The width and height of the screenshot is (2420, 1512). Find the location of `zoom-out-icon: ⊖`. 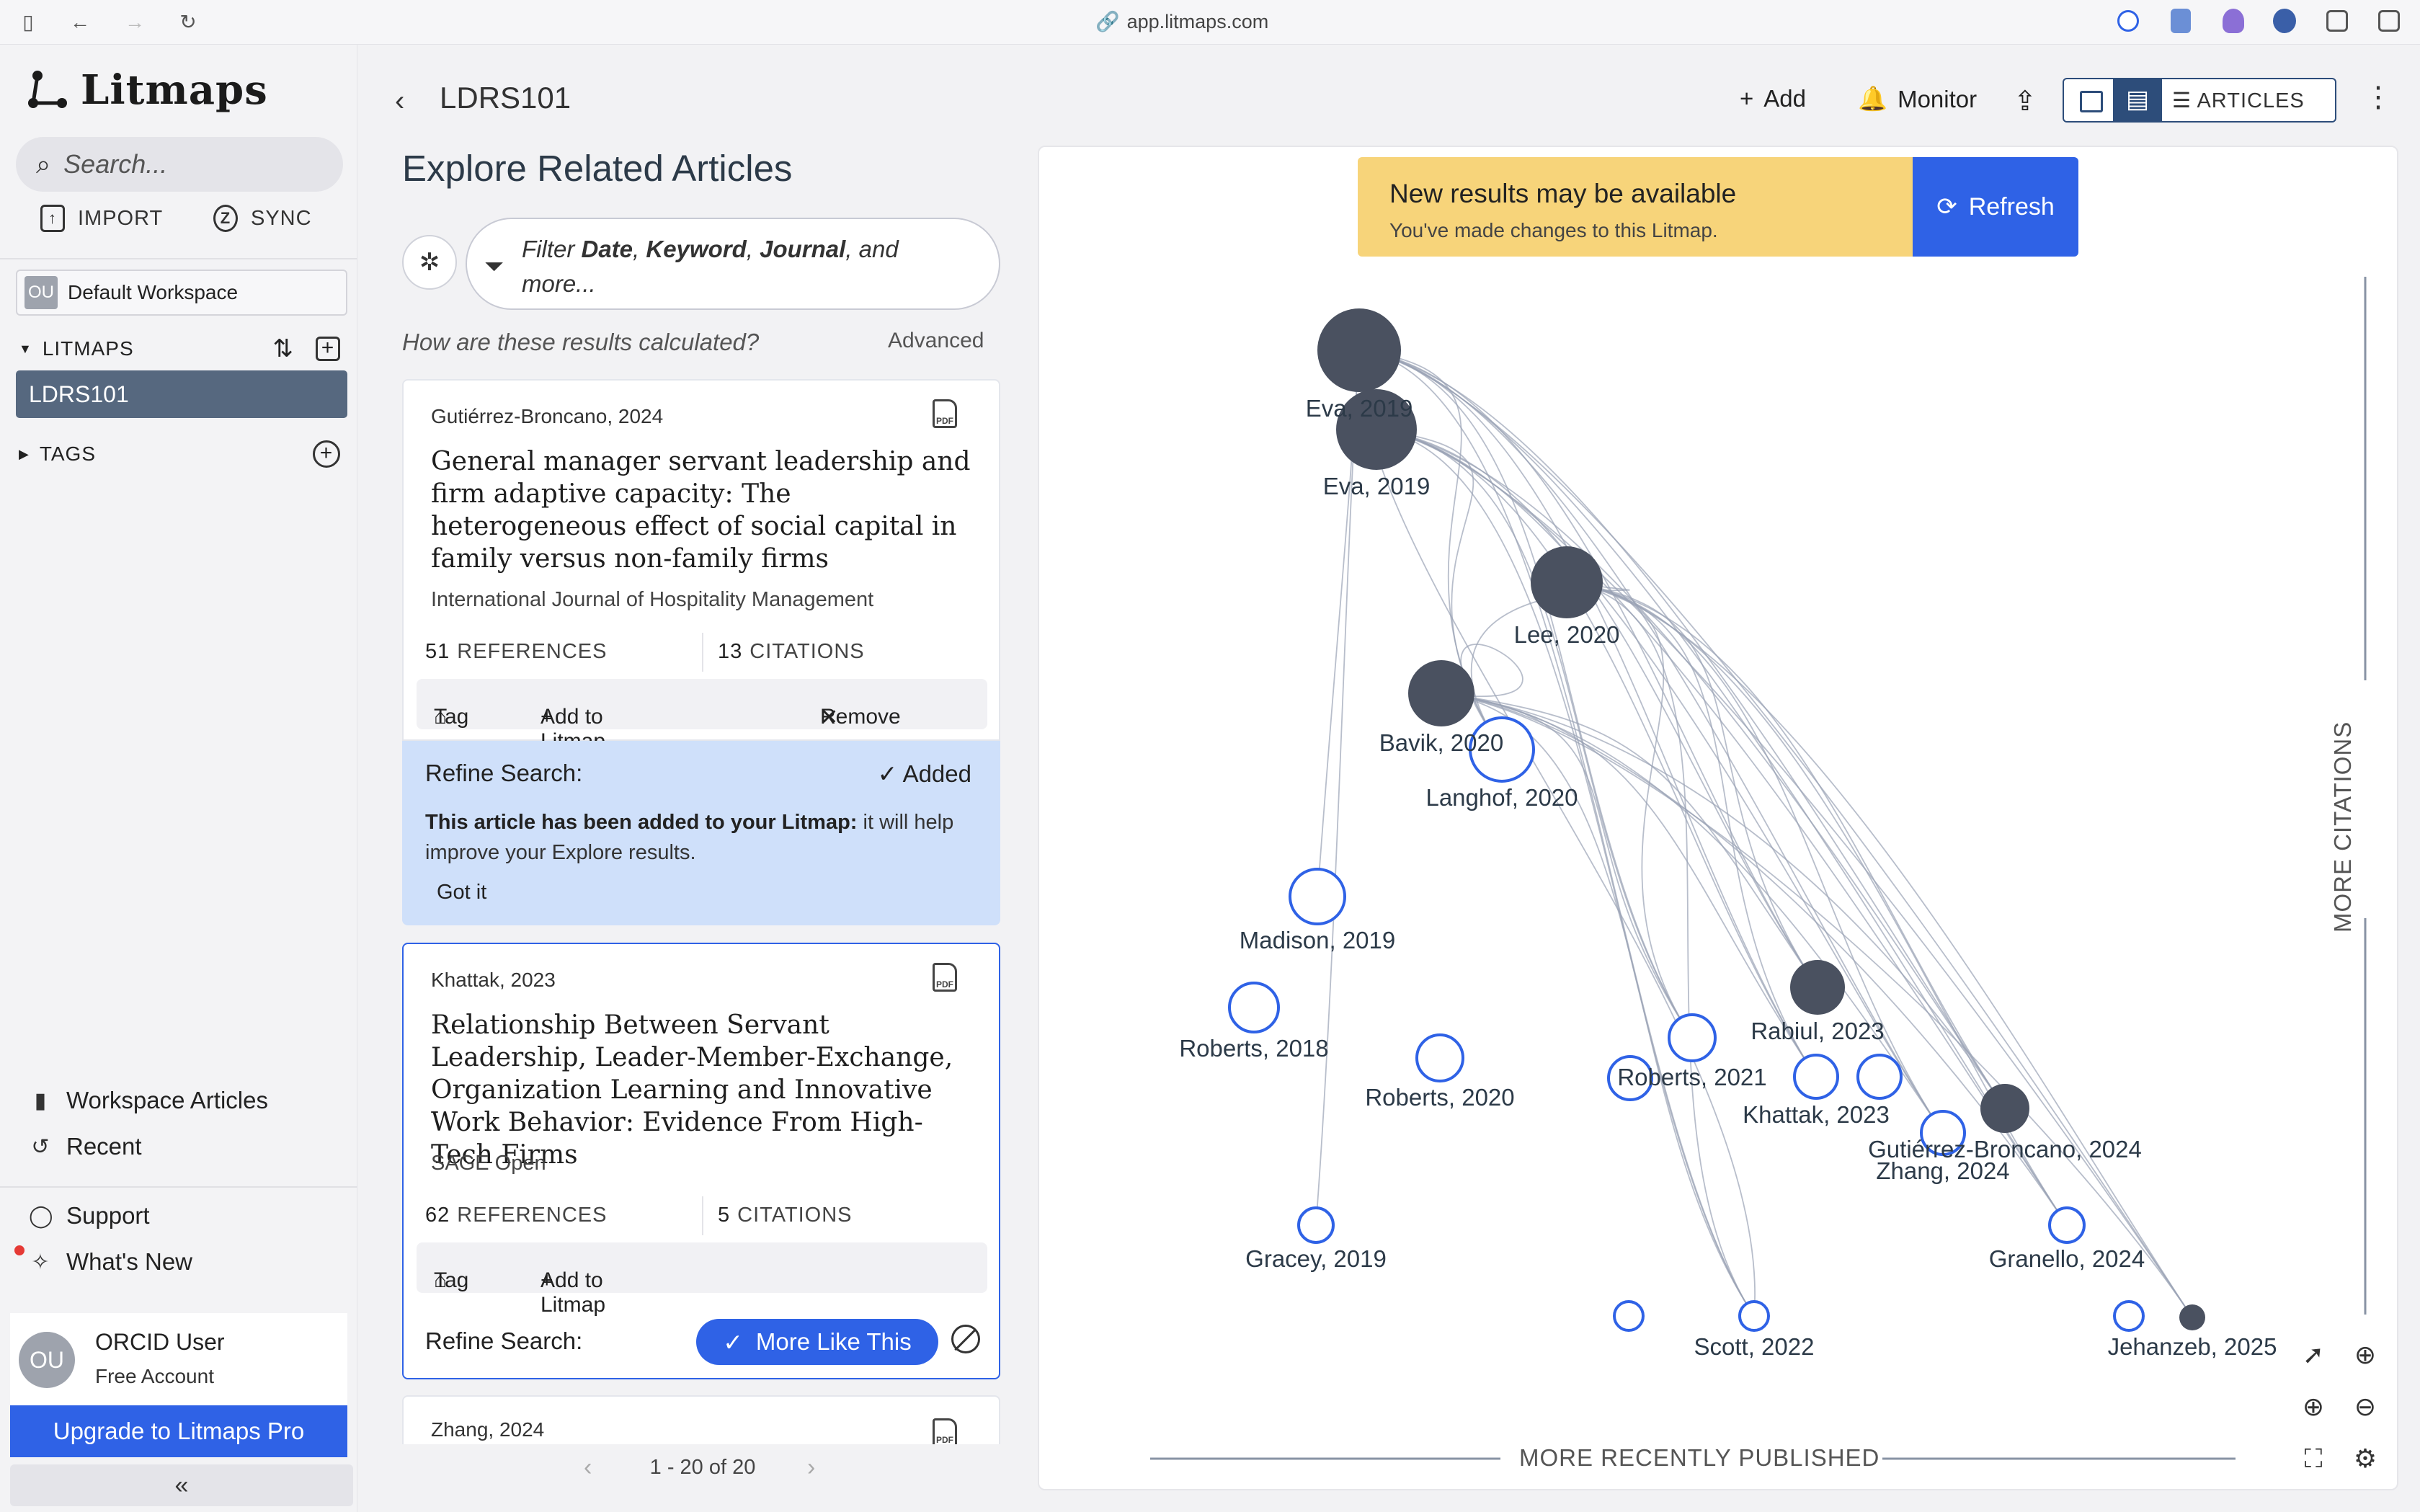

zoom-out-icon: ⊖ is located at coordinates (2365, 1407).